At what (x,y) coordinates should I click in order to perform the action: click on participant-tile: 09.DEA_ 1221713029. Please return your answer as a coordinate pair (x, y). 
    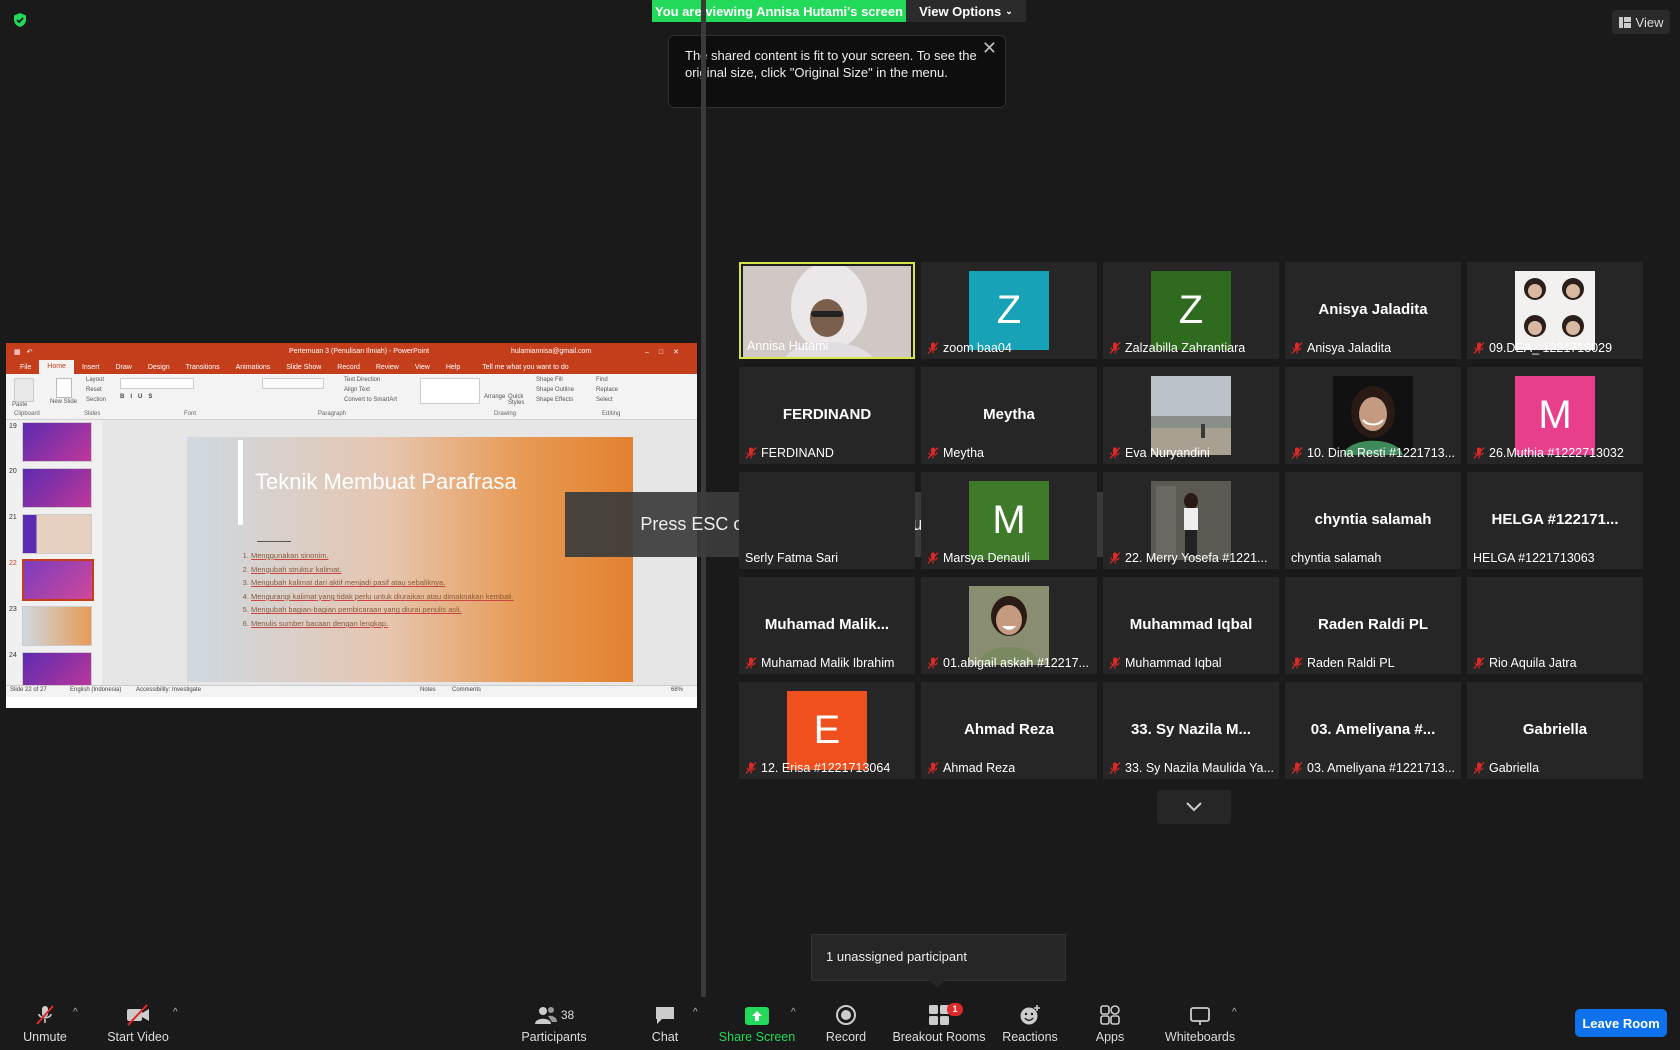
    Looking at the image, I should click on (1555, 310).